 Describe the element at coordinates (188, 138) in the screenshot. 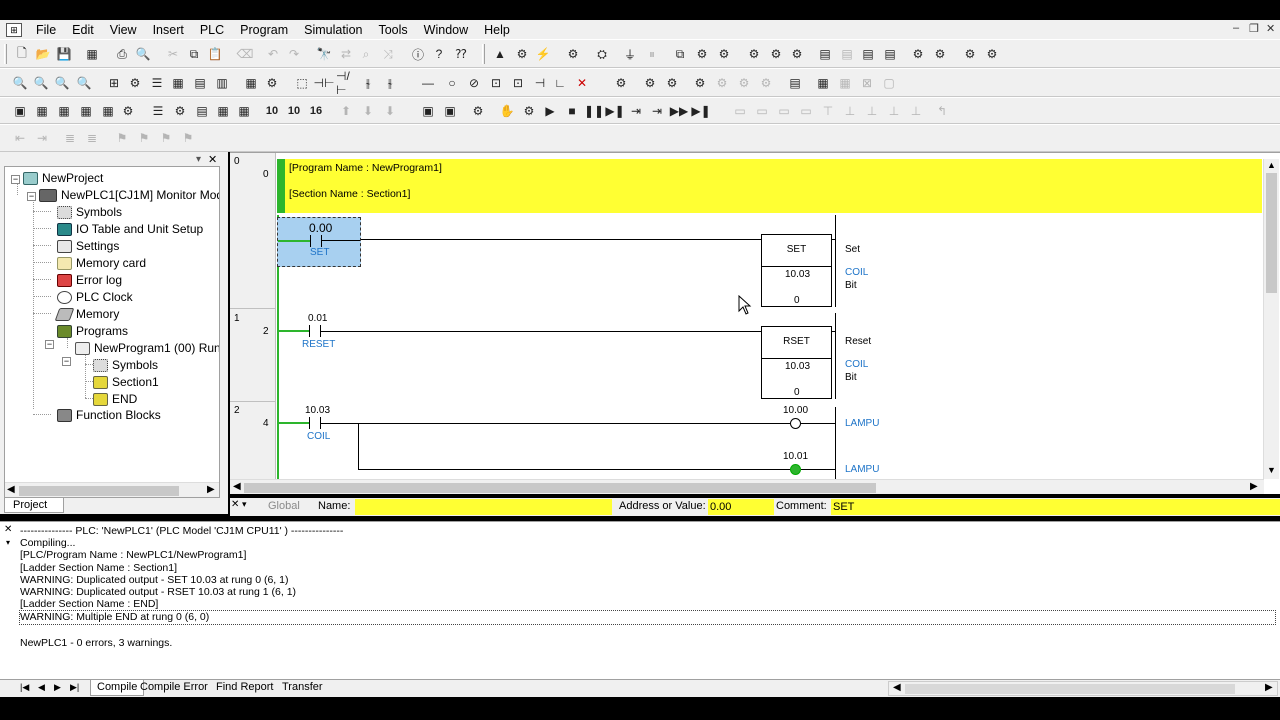

I see `clear-bookmark-icon: ⚑` at that location.